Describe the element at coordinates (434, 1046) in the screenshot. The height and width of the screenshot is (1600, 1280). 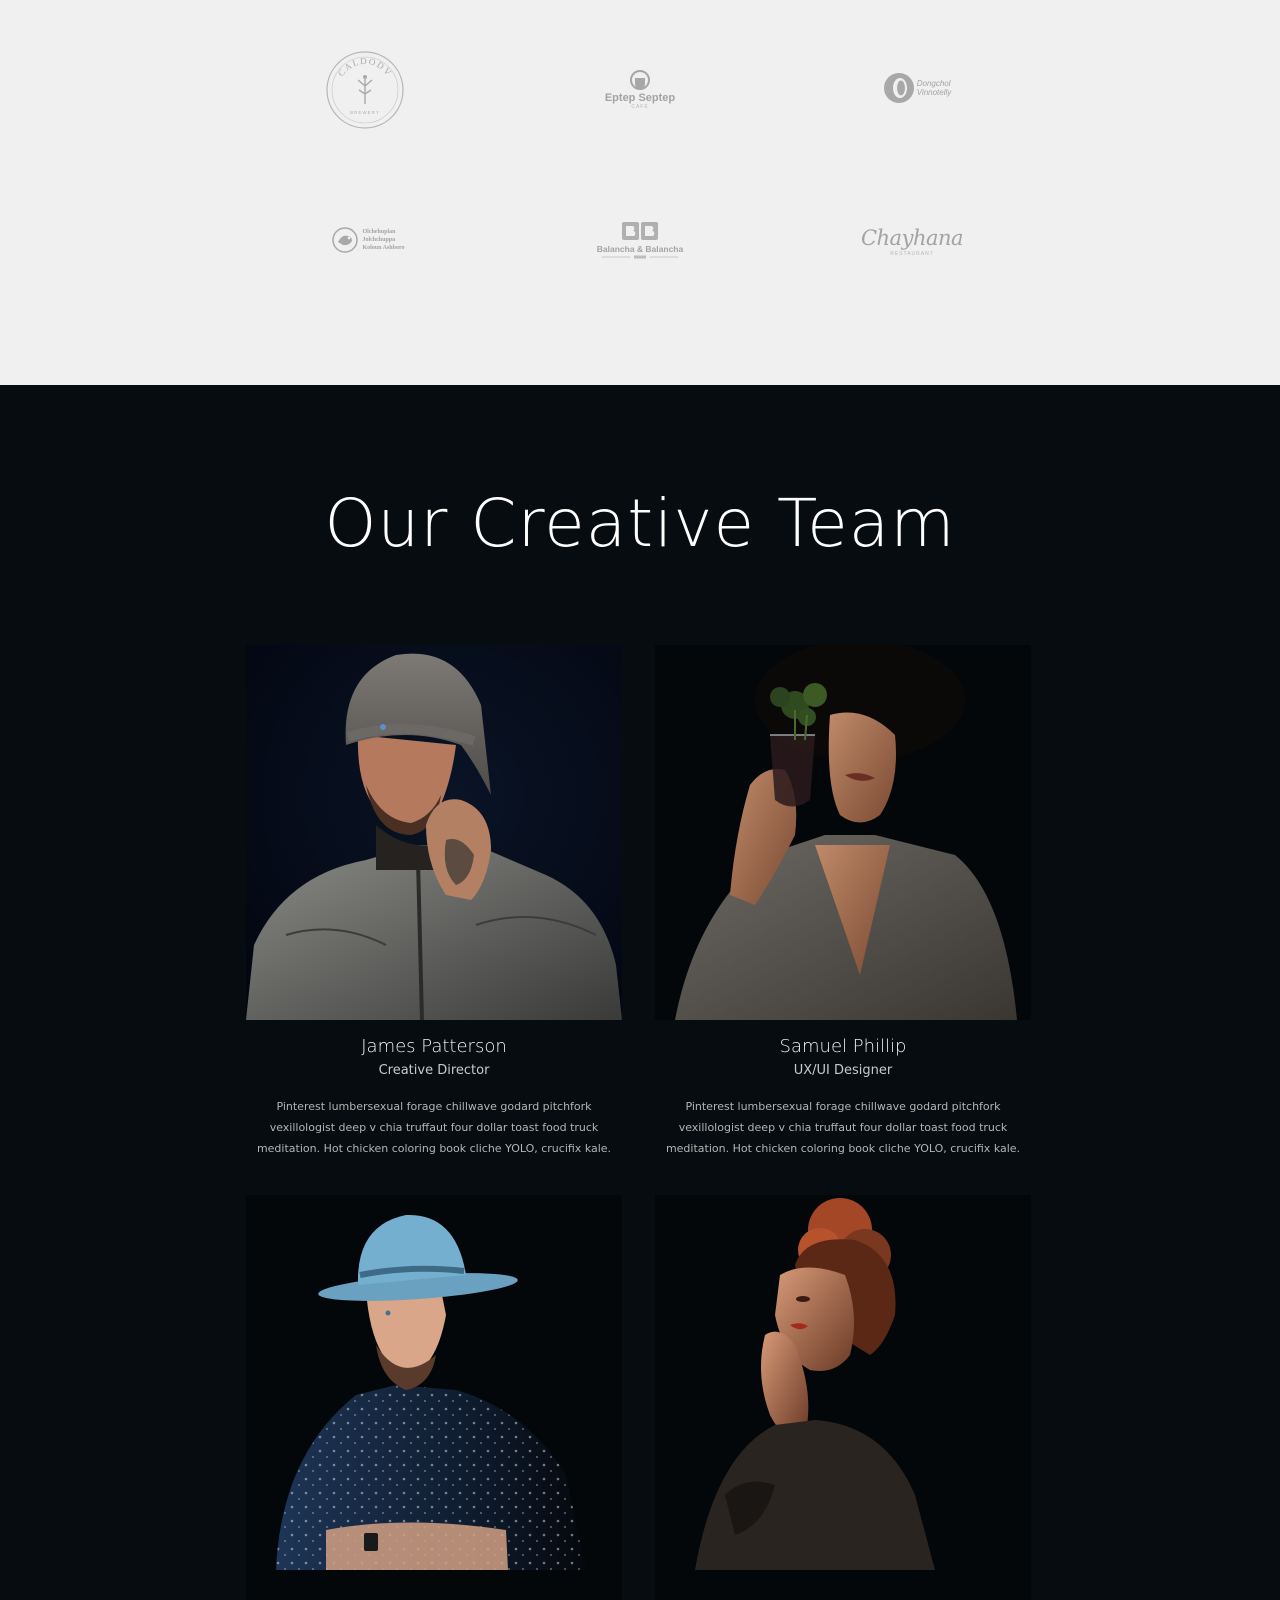
I see `member-name: James Patterson` at that location.